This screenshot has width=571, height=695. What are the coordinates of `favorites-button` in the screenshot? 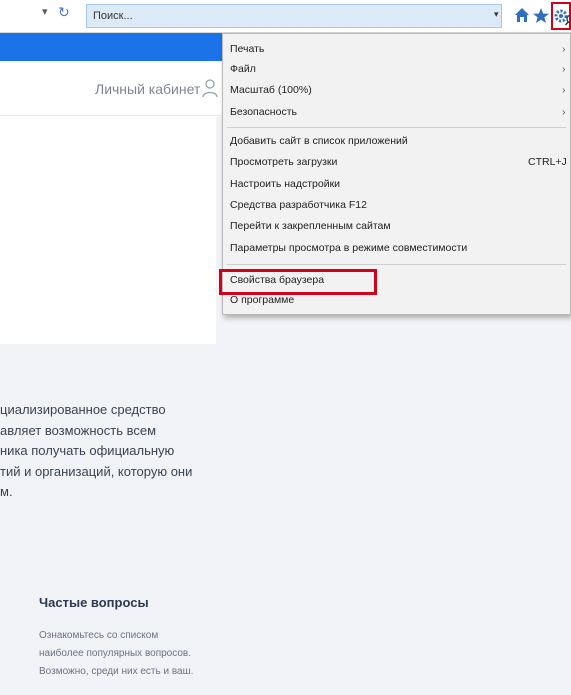 It's located at (541, 16).